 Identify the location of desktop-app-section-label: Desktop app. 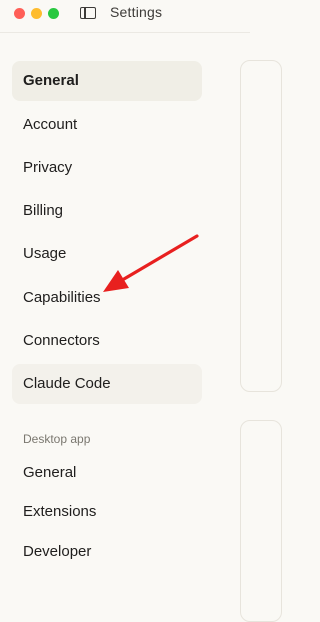
(57, 439).